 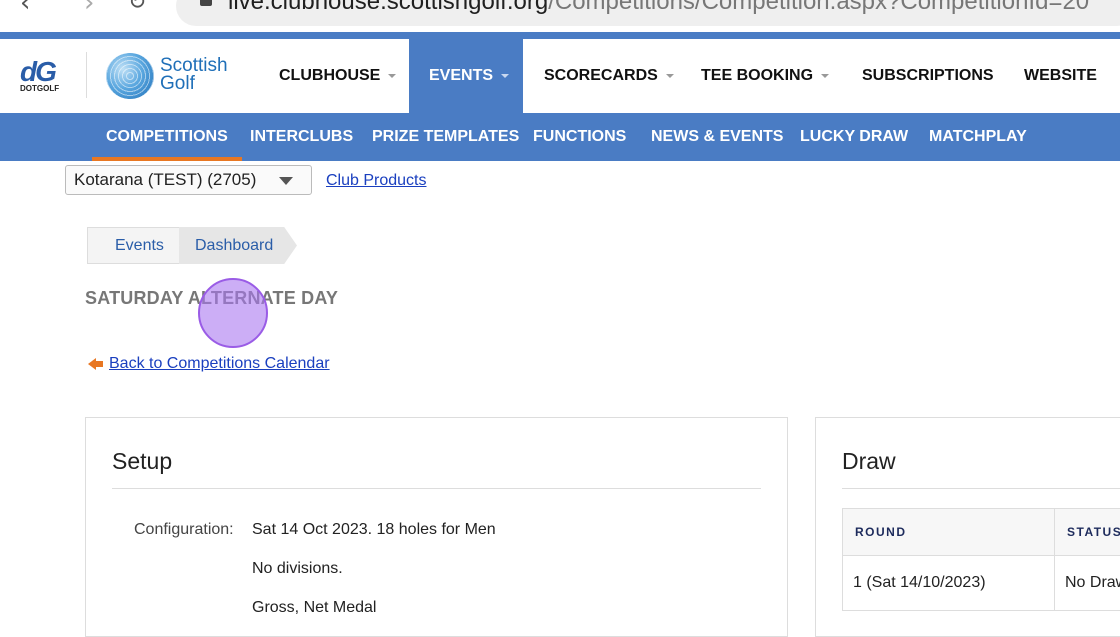 I want to click on nav-tee-booking: TEE BOOKING, so click(x=765, y=76).